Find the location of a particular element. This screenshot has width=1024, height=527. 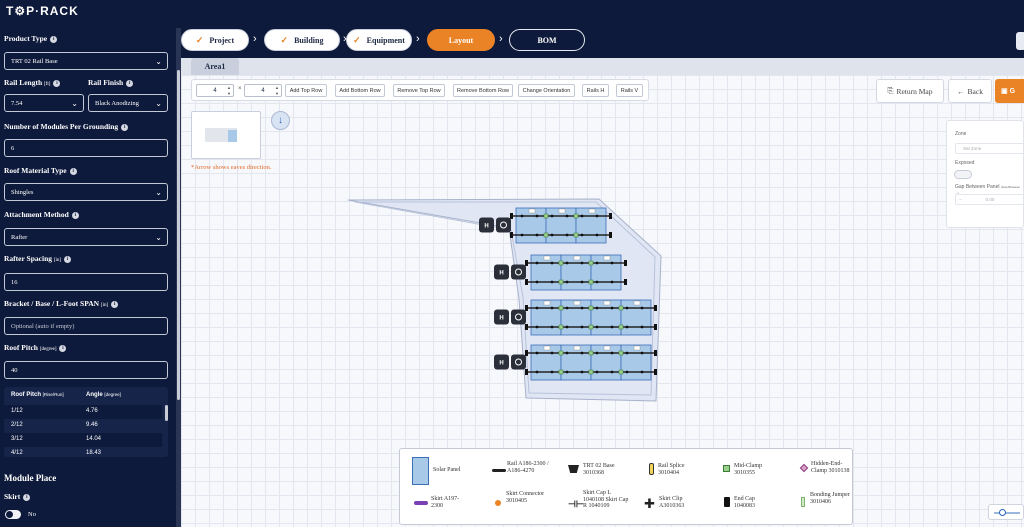

skirt-toggle is located at coordinates (13, 514).